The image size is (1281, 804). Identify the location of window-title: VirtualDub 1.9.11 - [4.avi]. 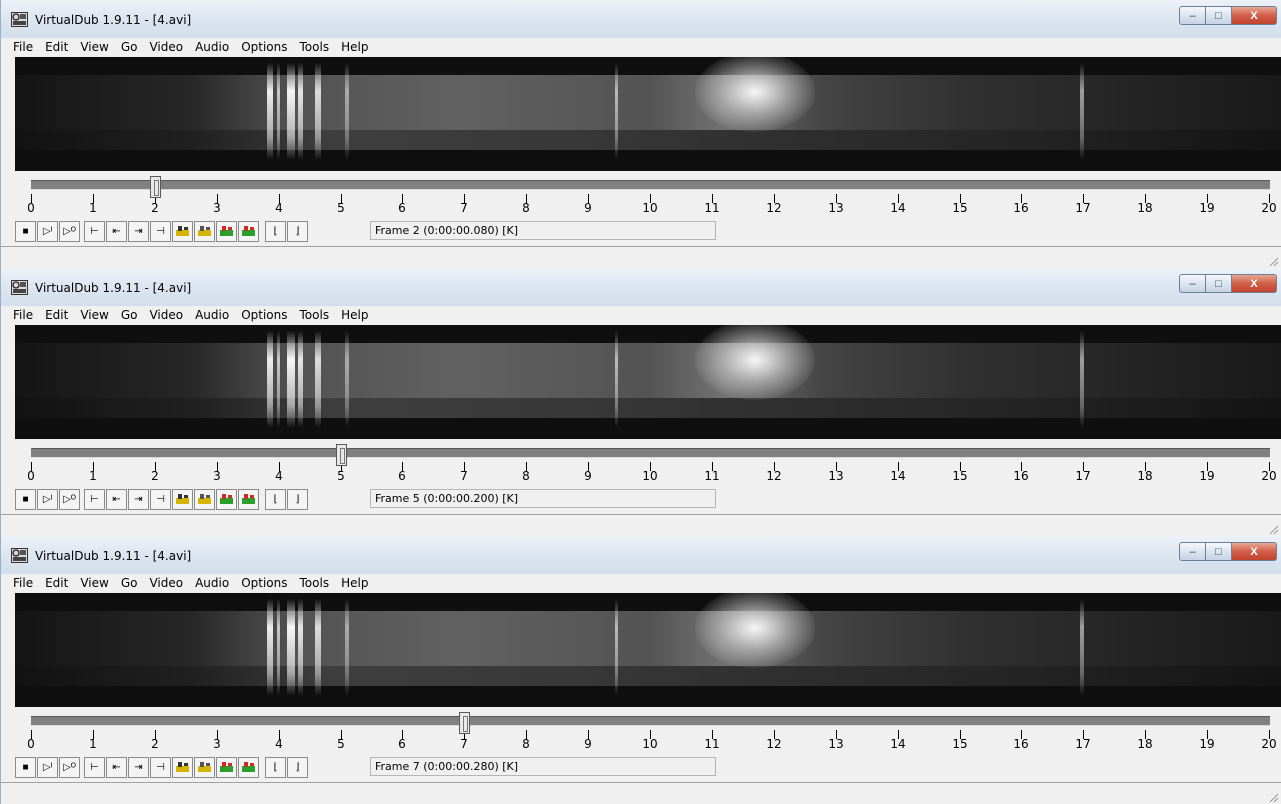
(113, 20).